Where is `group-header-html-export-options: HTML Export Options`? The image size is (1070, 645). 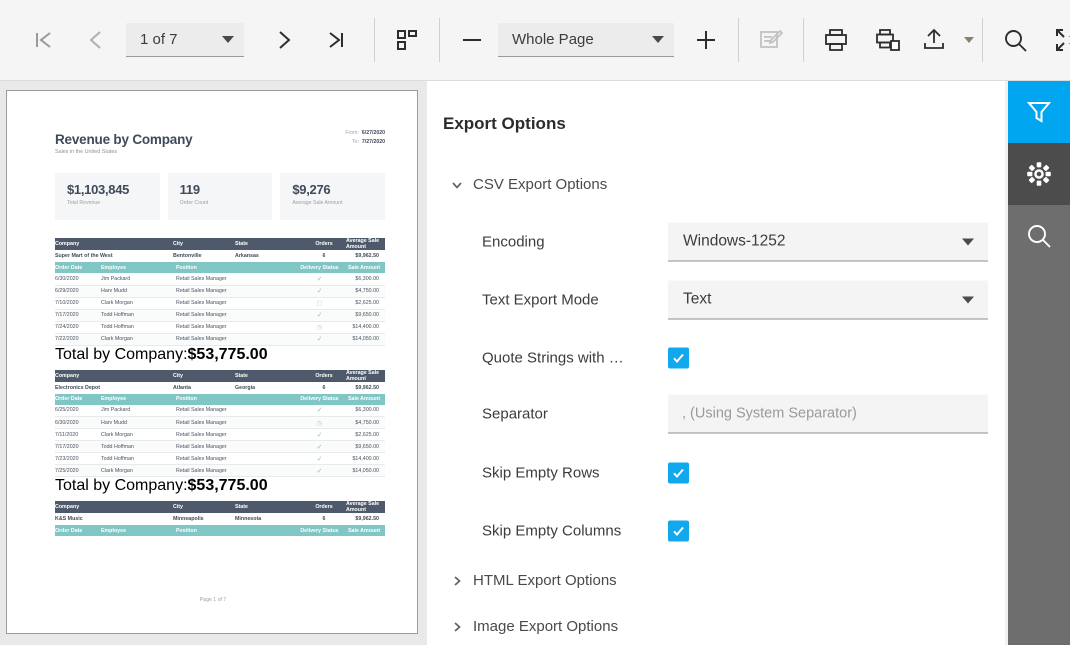 group-header-html-export-options: HTML Export Options is located at coordinates (532, 580).